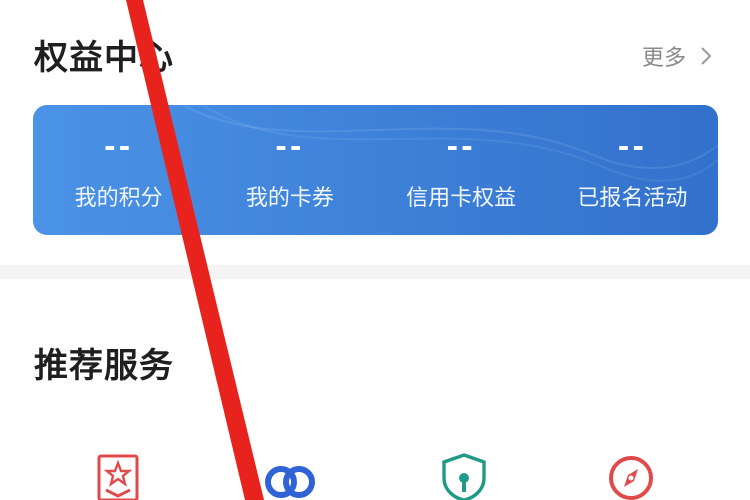  What do you see at coordinates (461, 198) in the screenshot?
I see `stat-credit-card-rights-label: 信用卡权益` at bounding box center [461, 198].